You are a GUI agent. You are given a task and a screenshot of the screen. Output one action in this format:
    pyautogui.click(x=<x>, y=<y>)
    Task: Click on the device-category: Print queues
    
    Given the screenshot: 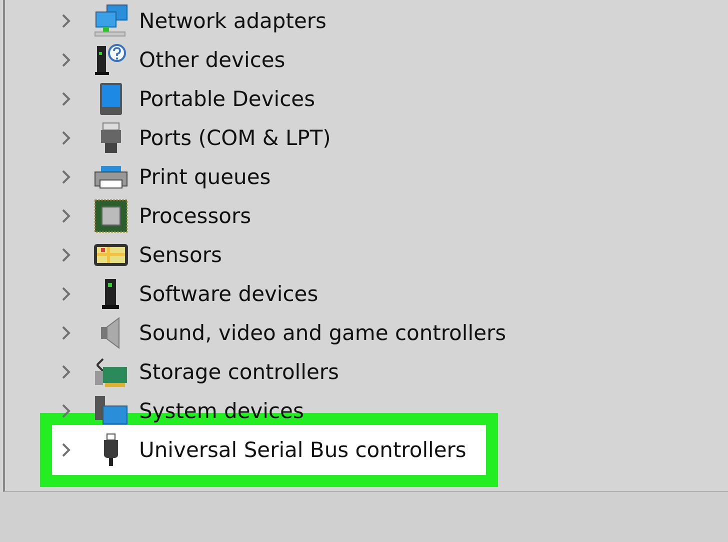 What is the action you would take?
    pyautogui.click(x=205, y=176)
    